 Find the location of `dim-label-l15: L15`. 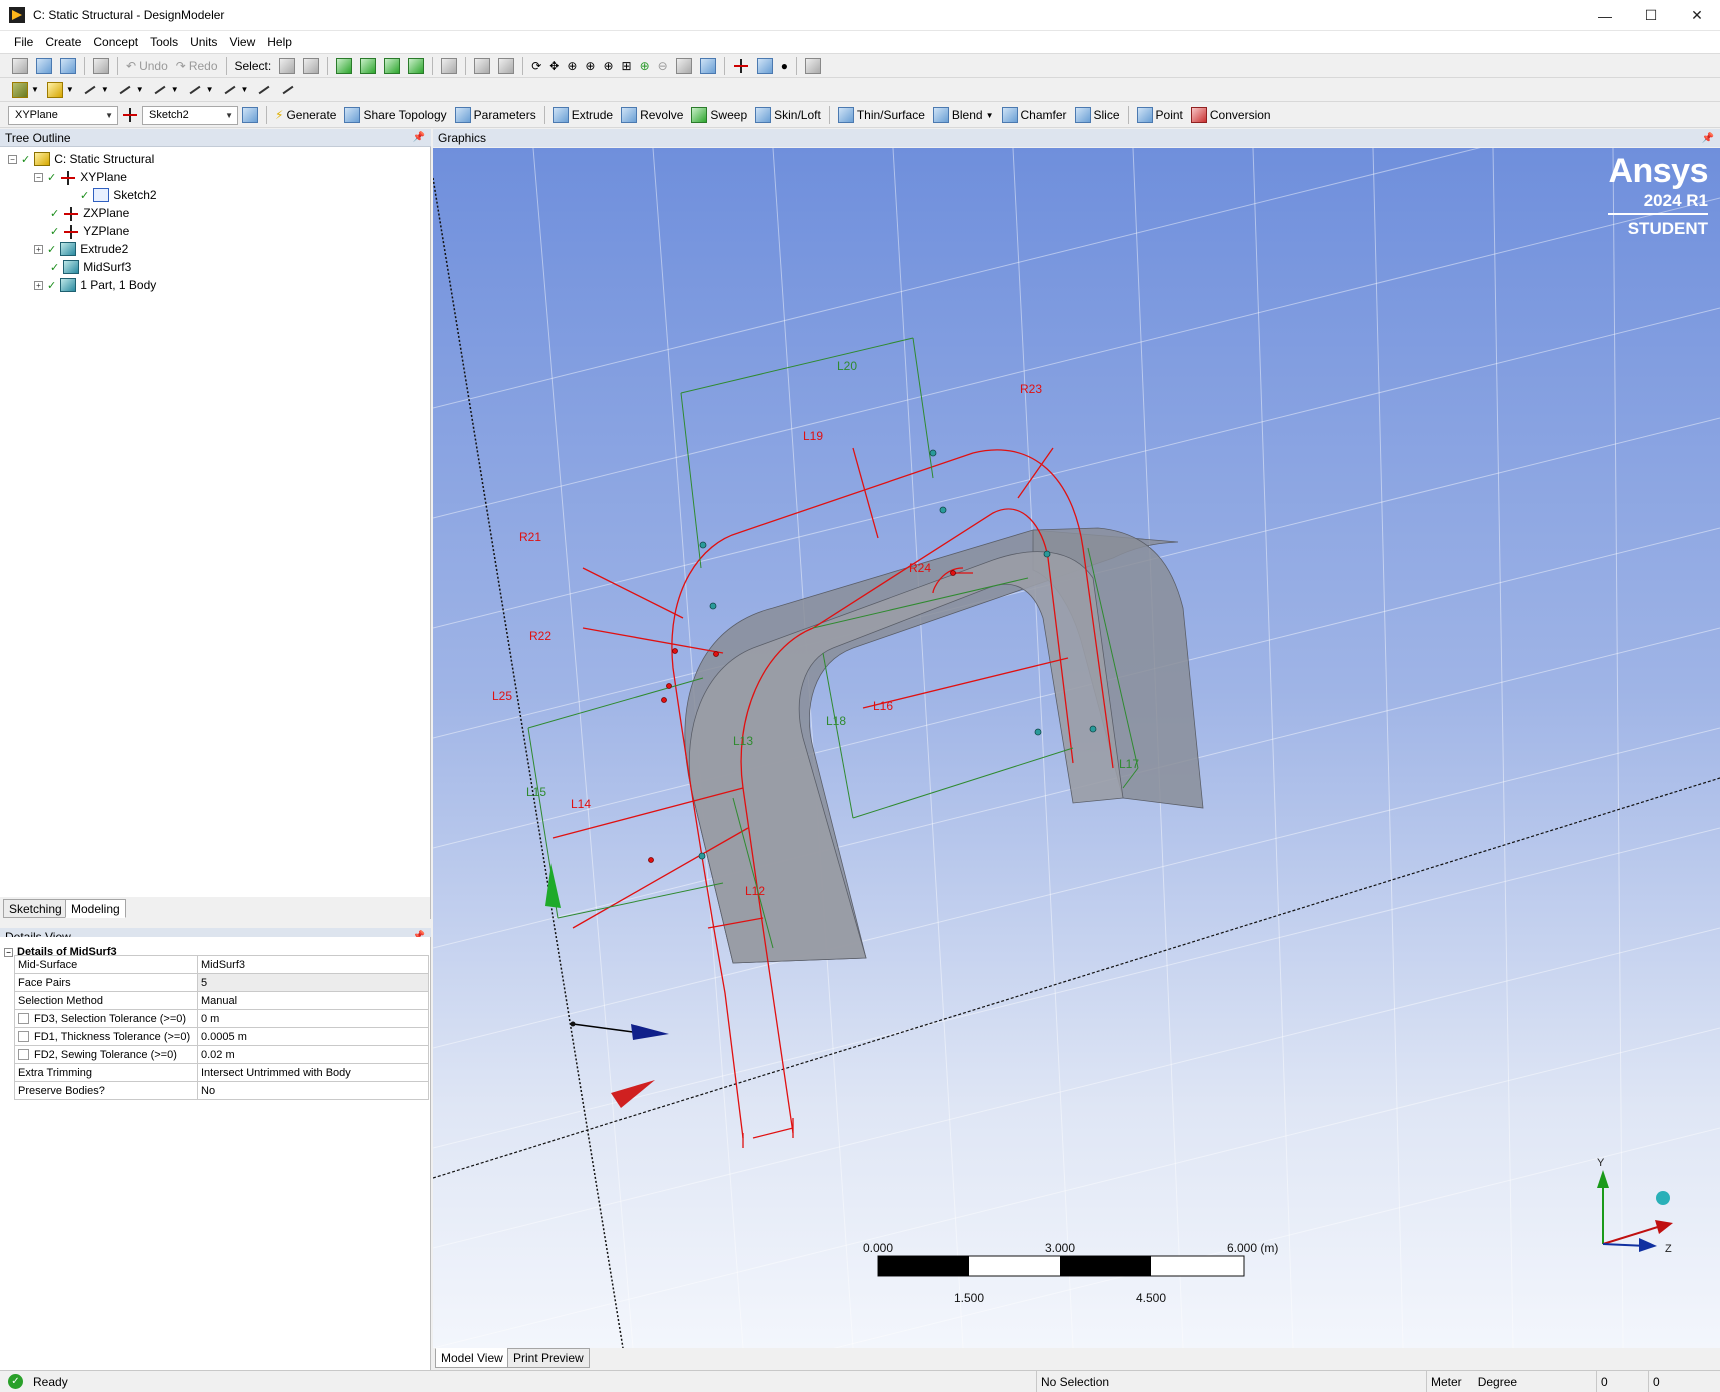

dim-label-l15: L15 is located at coordinates (536, 792).